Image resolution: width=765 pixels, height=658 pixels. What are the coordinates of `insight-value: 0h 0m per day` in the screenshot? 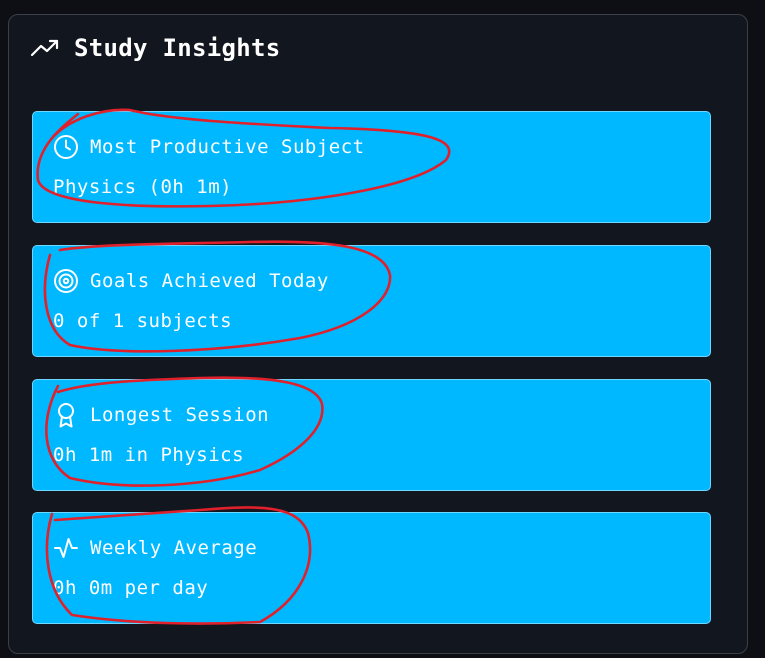 It's located at (131, 588).